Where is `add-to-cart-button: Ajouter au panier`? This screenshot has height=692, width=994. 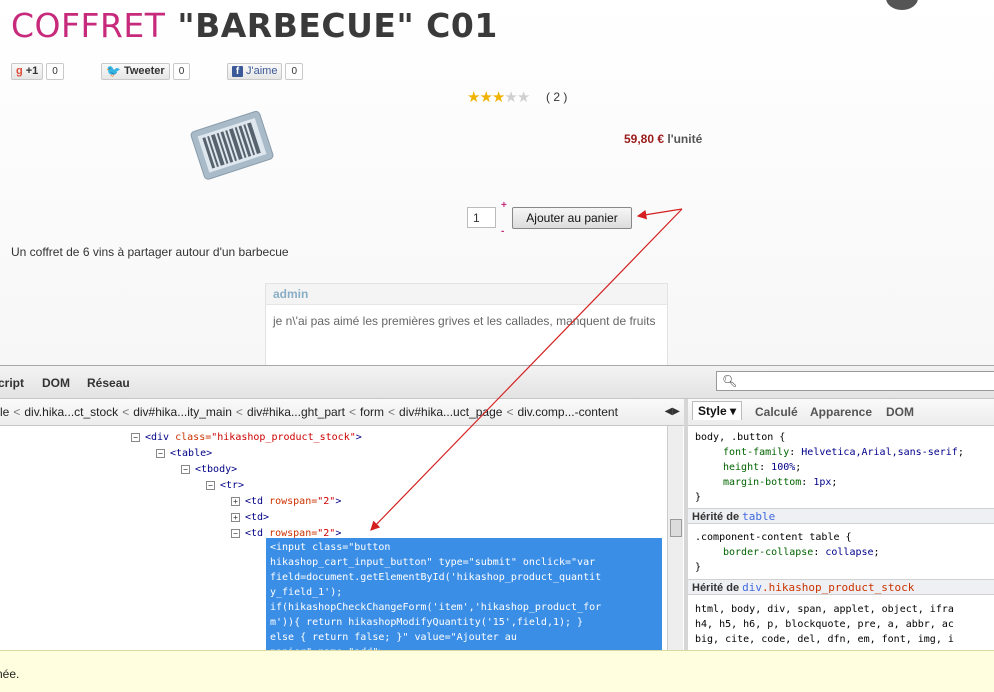 add-to-cart-button: Ajouter au panier is located at coordinates (572, 218).